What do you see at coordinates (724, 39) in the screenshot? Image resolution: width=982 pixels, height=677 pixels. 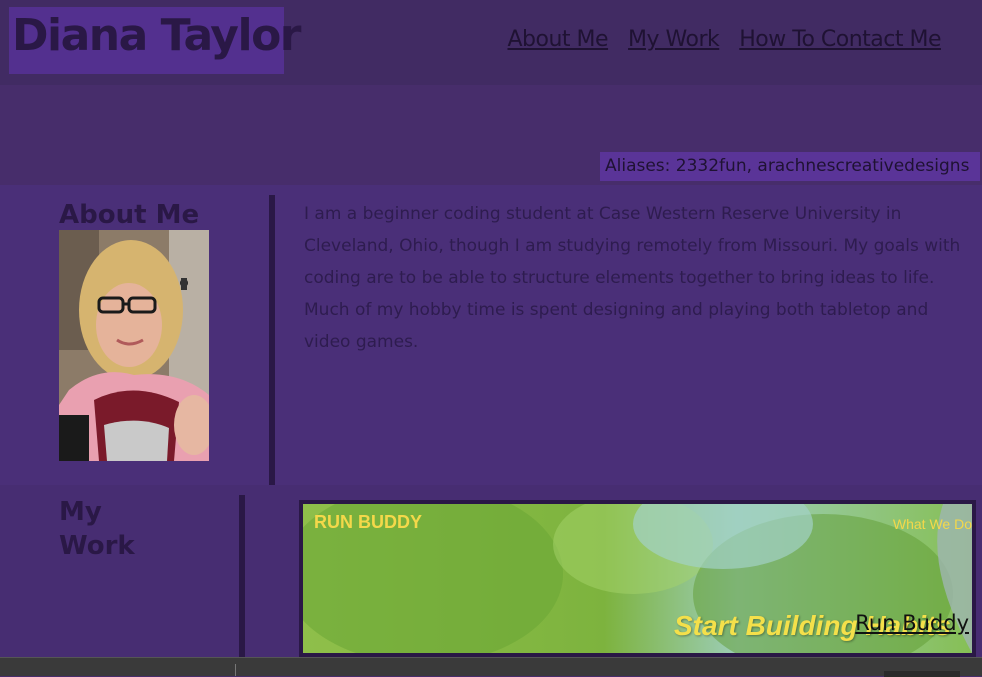 I see `main-nav: About Me My Work How To Contact Me` at bounding box center [724, 39].